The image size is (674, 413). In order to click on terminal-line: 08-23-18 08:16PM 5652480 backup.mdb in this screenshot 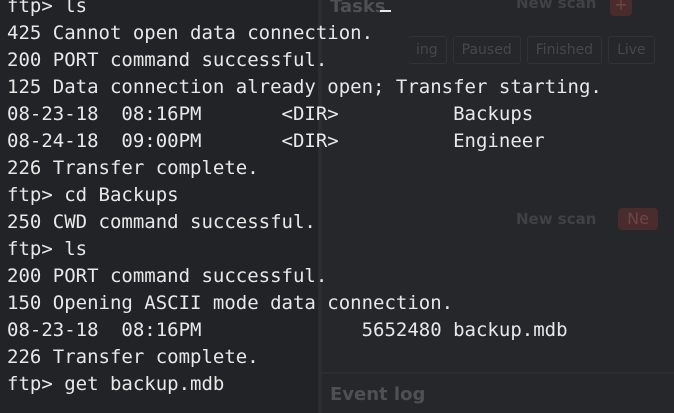, I will do `click(287, 330)`.